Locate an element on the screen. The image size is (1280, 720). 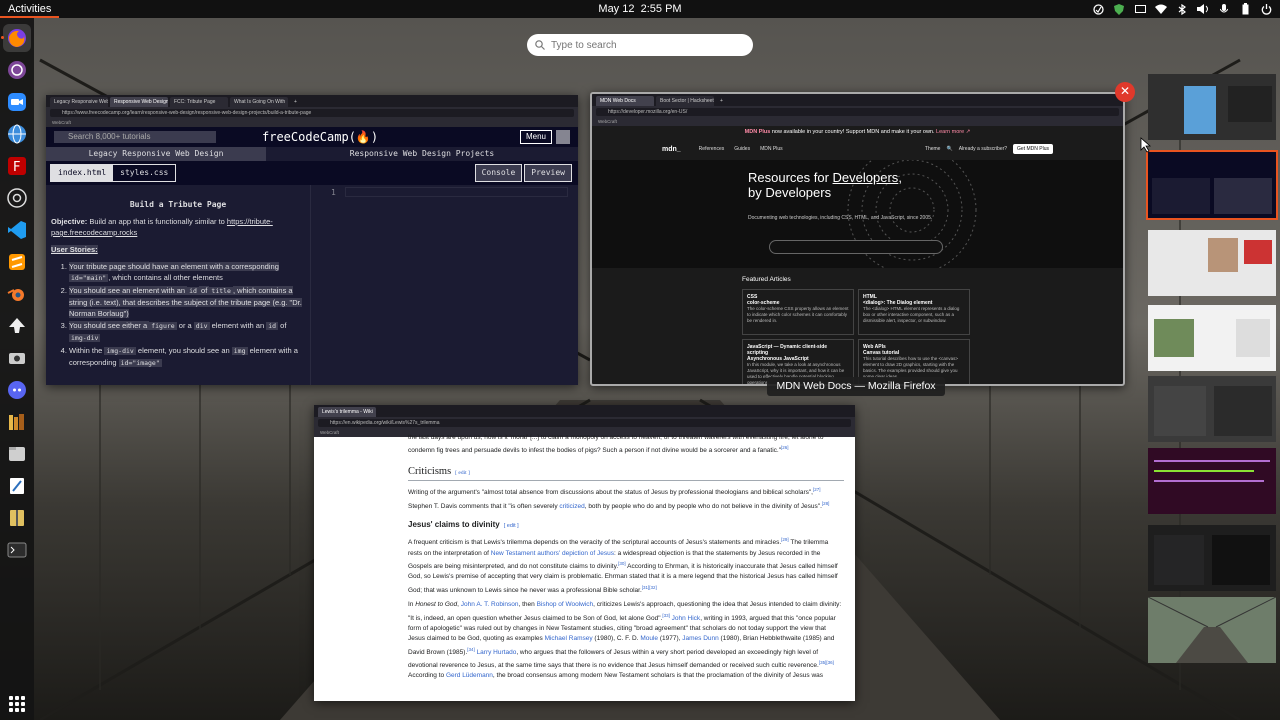
wiki-link: John Hick is located at coordinates (685, 618).